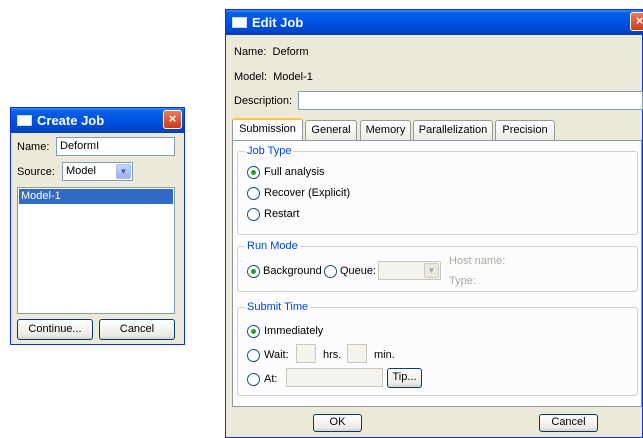 This screenshot has width=643, height=438. Describe the element at coordinates (273, 77) in the screenshot. I see `model-line: Model: Model-1` at that location.